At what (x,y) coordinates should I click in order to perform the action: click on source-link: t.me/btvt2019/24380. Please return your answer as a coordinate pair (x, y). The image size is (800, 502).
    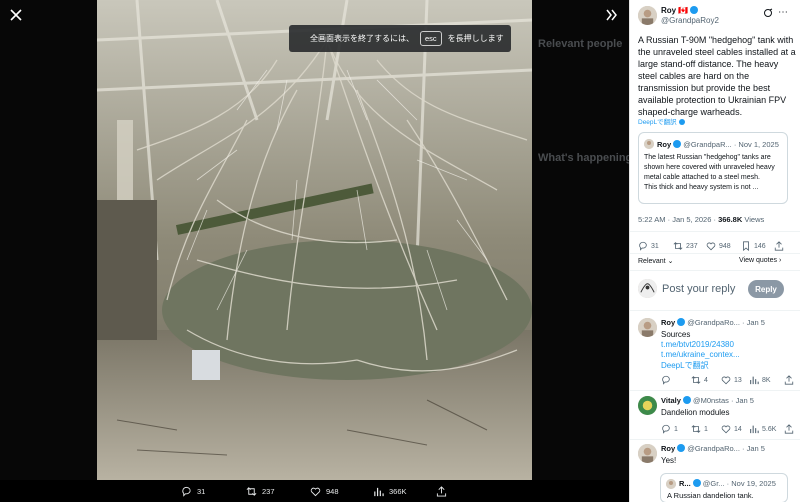
    Looking at the image, I should click on (697, 344).